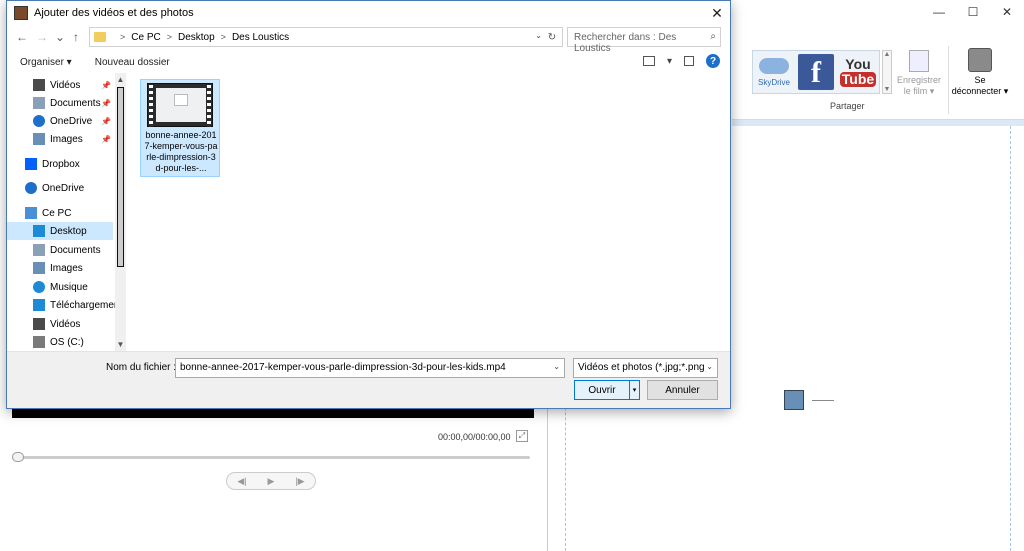  Describe the element at coordinates (60, 188) in the screenshot. I see `sidebar-item-onedrive: OneDrive` at that location.